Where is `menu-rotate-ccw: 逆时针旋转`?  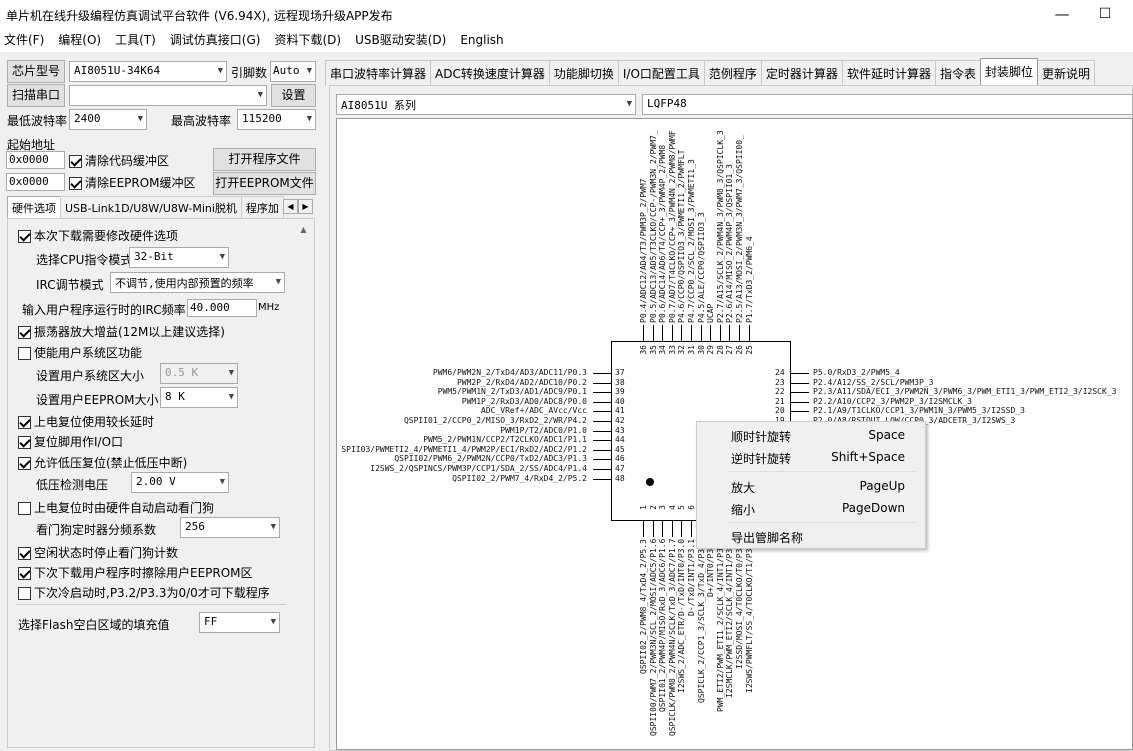
menu-rotate-ccw: 逆时针旋转 is located at coordinates (761, 458).